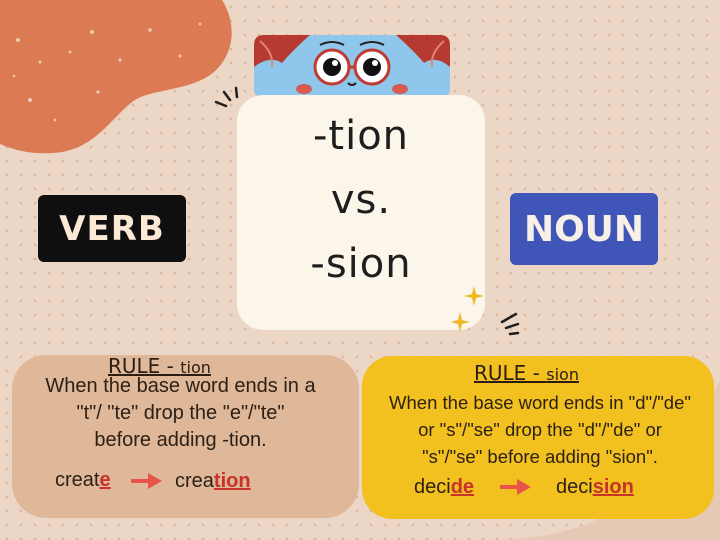 Image resolution: width=720 pixels, height=540 pixels. What do you see at coordinates (613, 487) in the screenshot?
I see `example-decision-ending: sion` at bounding box center [613, 487].